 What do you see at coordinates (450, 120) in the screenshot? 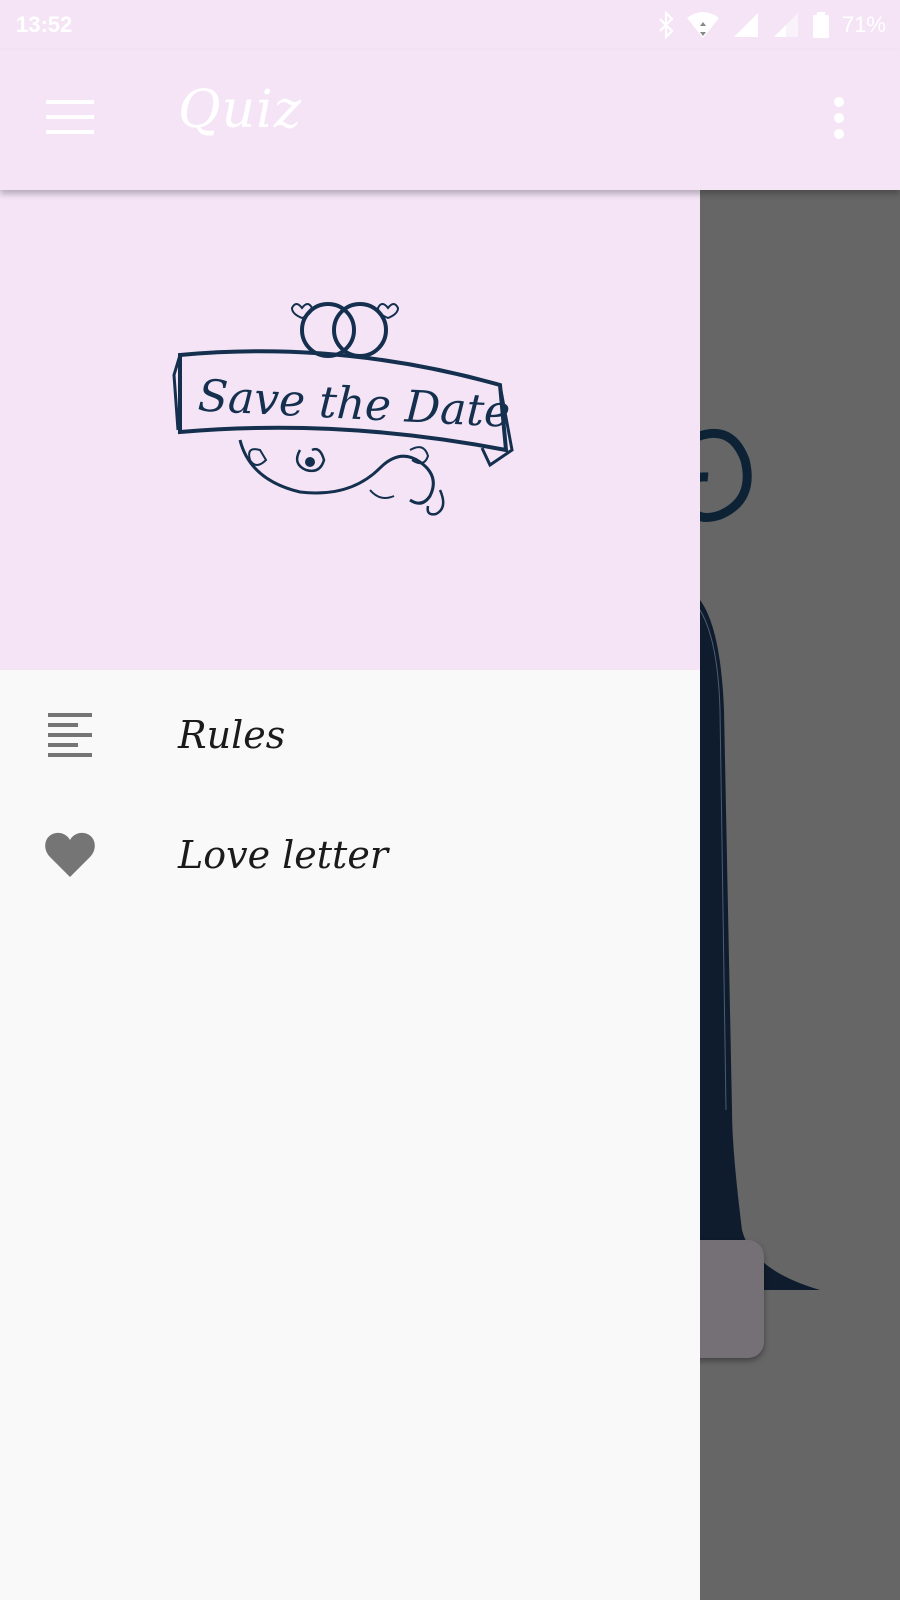
I see `app-bar: Quiz` at bounding box center [450, 120].